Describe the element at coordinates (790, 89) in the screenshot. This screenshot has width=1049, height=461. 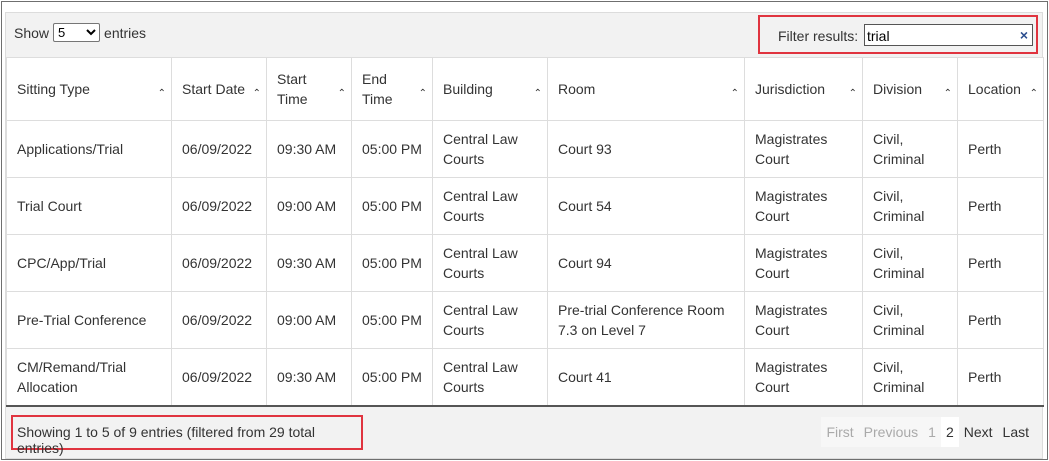
I see `column-header-label: Jurisdiction` at that location.